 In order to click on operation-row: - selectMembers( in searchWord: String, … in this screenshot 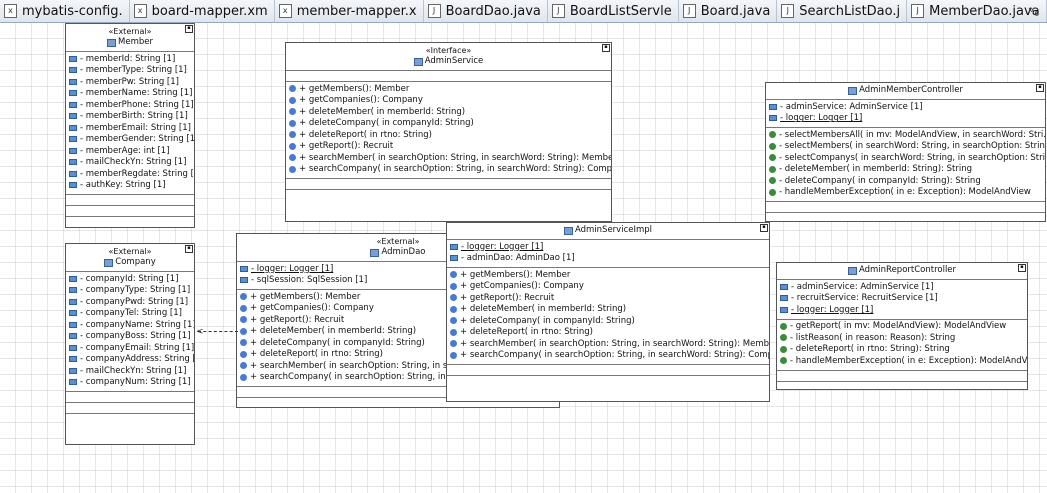, I will do `click(905, 147)`.